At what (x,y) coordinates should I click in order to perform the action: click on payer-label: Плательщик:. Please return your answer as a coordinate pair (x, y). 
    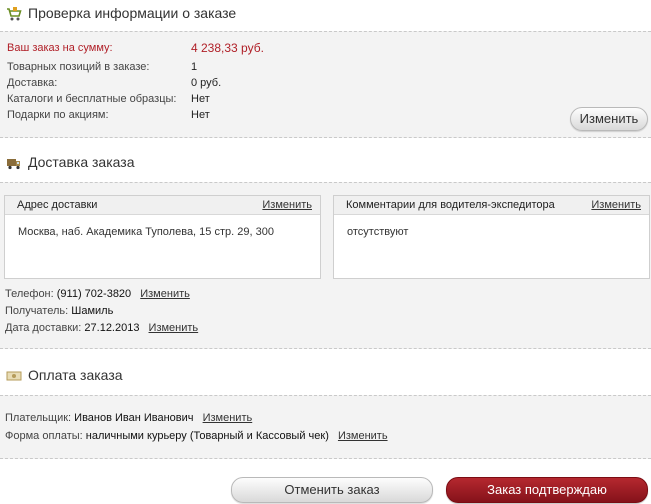
    Looking at the image, I should click on (38, 418).